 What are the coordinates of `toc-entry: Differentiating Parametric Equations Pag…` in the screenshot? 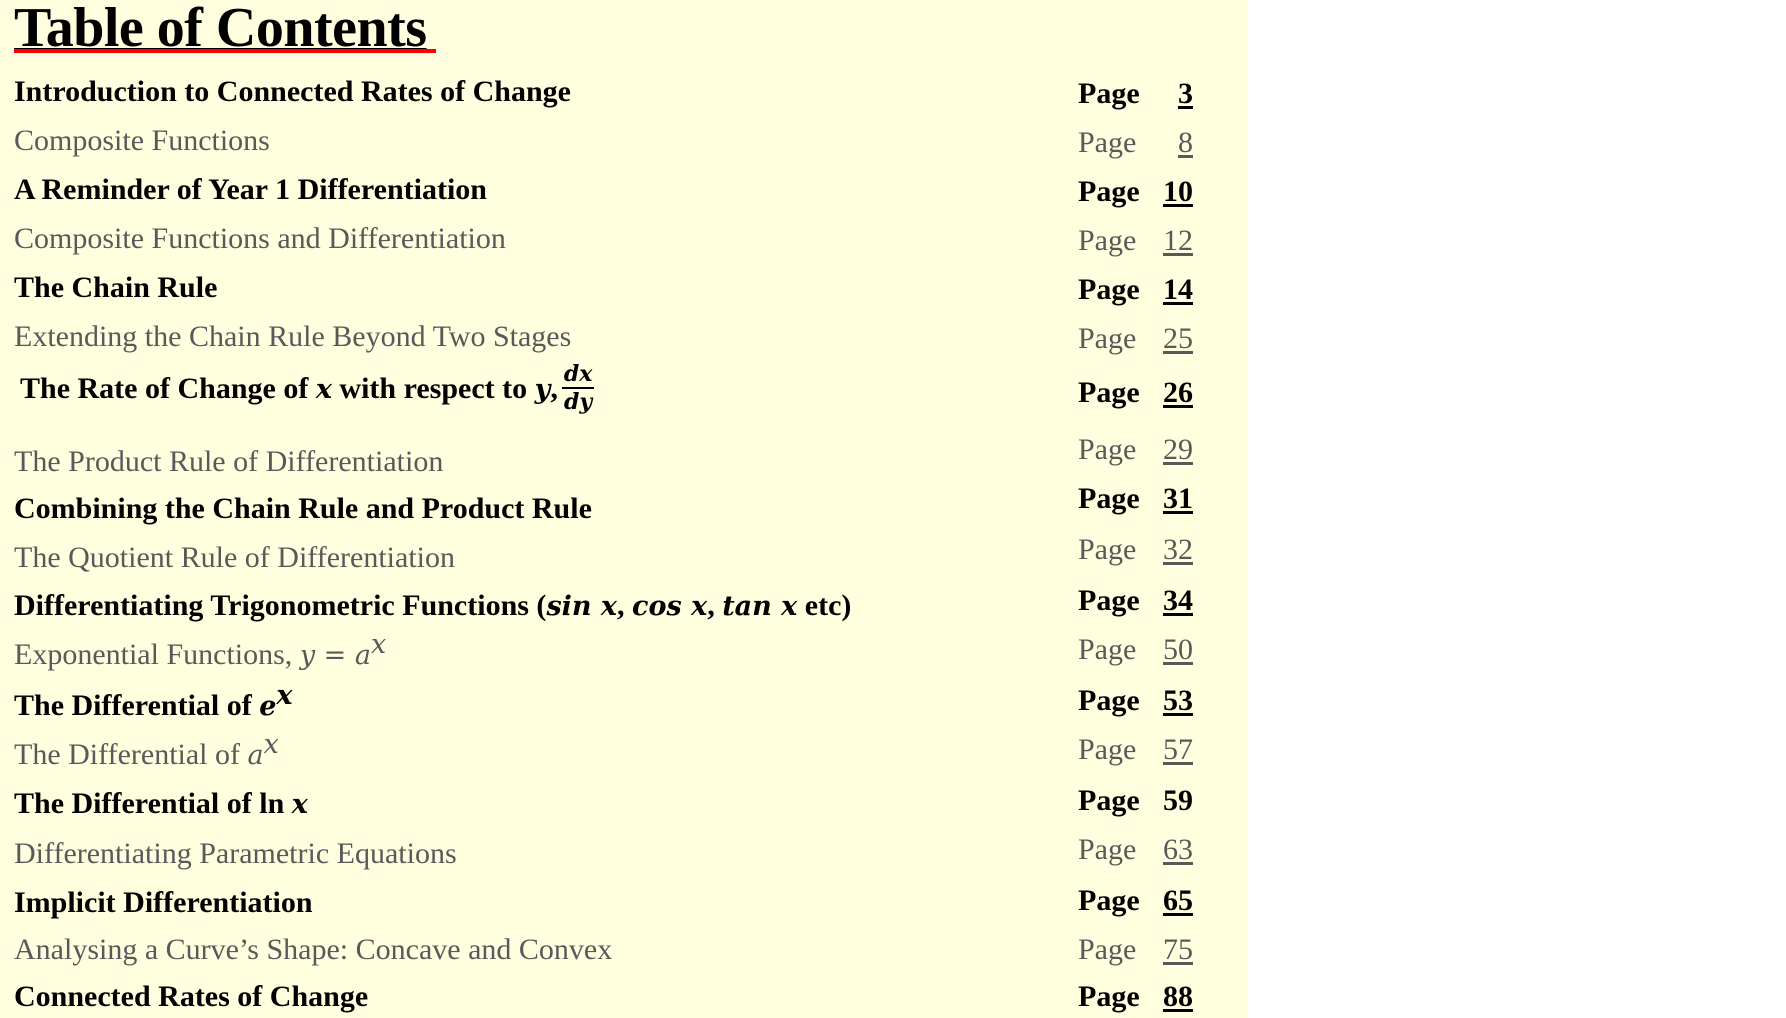 It's located at (624, 852).